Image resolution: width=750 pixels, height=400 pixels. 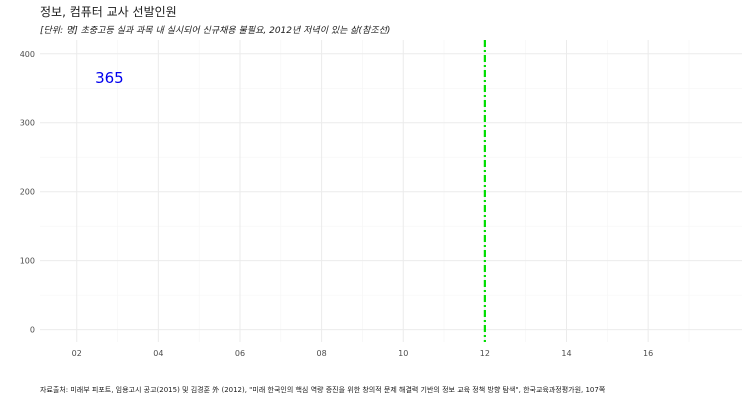 I want to click on x-tick-label: 12, so click(x=485, y=353).